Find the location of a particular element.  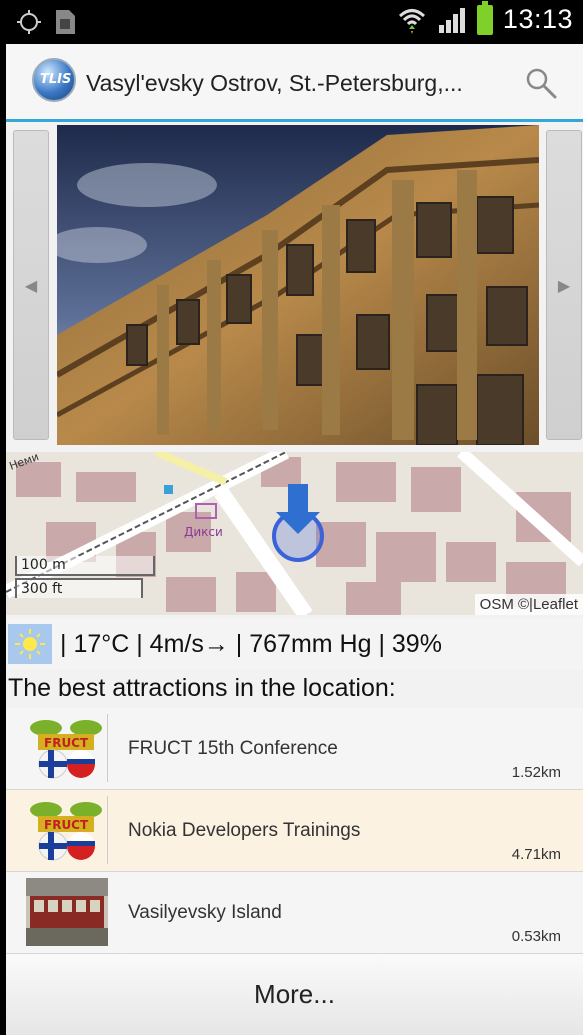

previous-photo-button: ◀ is located at coordinates (31, 285).